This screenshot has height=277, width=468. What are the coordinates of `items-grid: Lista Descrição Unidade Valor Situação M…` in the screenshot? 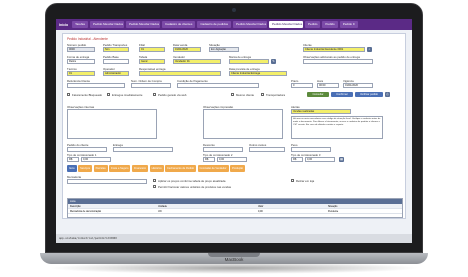 It's located at (235, 208).